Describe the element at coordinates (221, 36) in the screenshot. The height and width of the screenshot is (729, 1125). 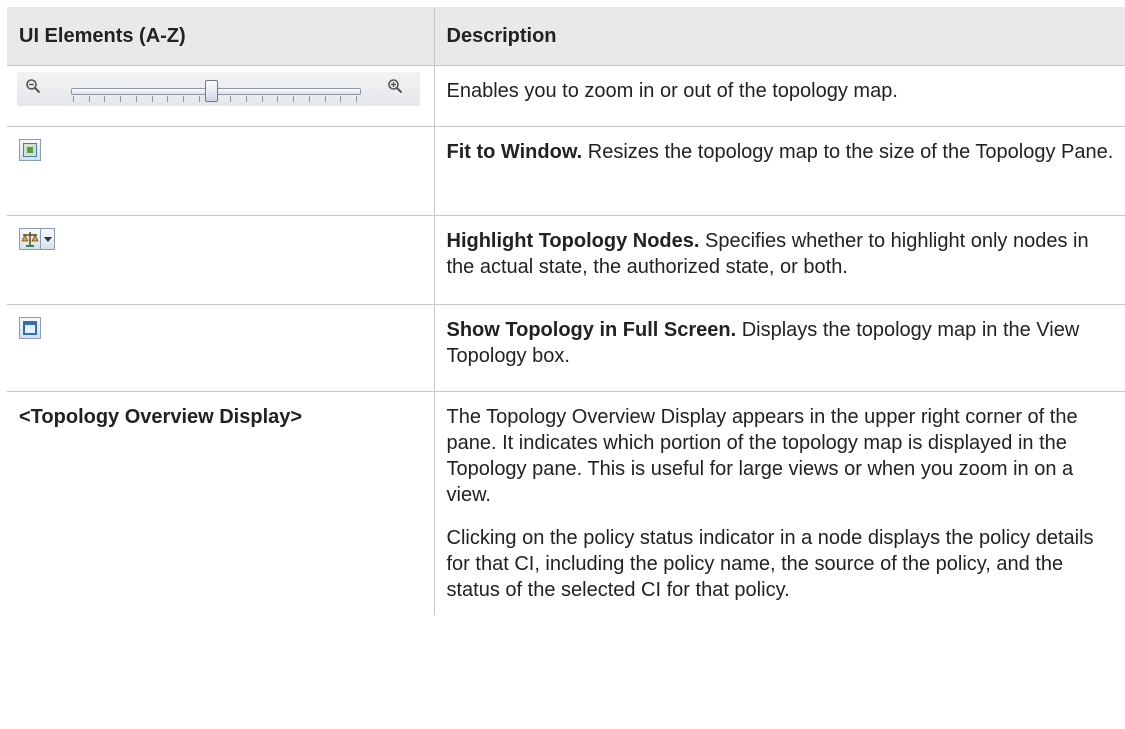
I see `column-header-ui-elements: UI Elements (A-Z)` at that location.